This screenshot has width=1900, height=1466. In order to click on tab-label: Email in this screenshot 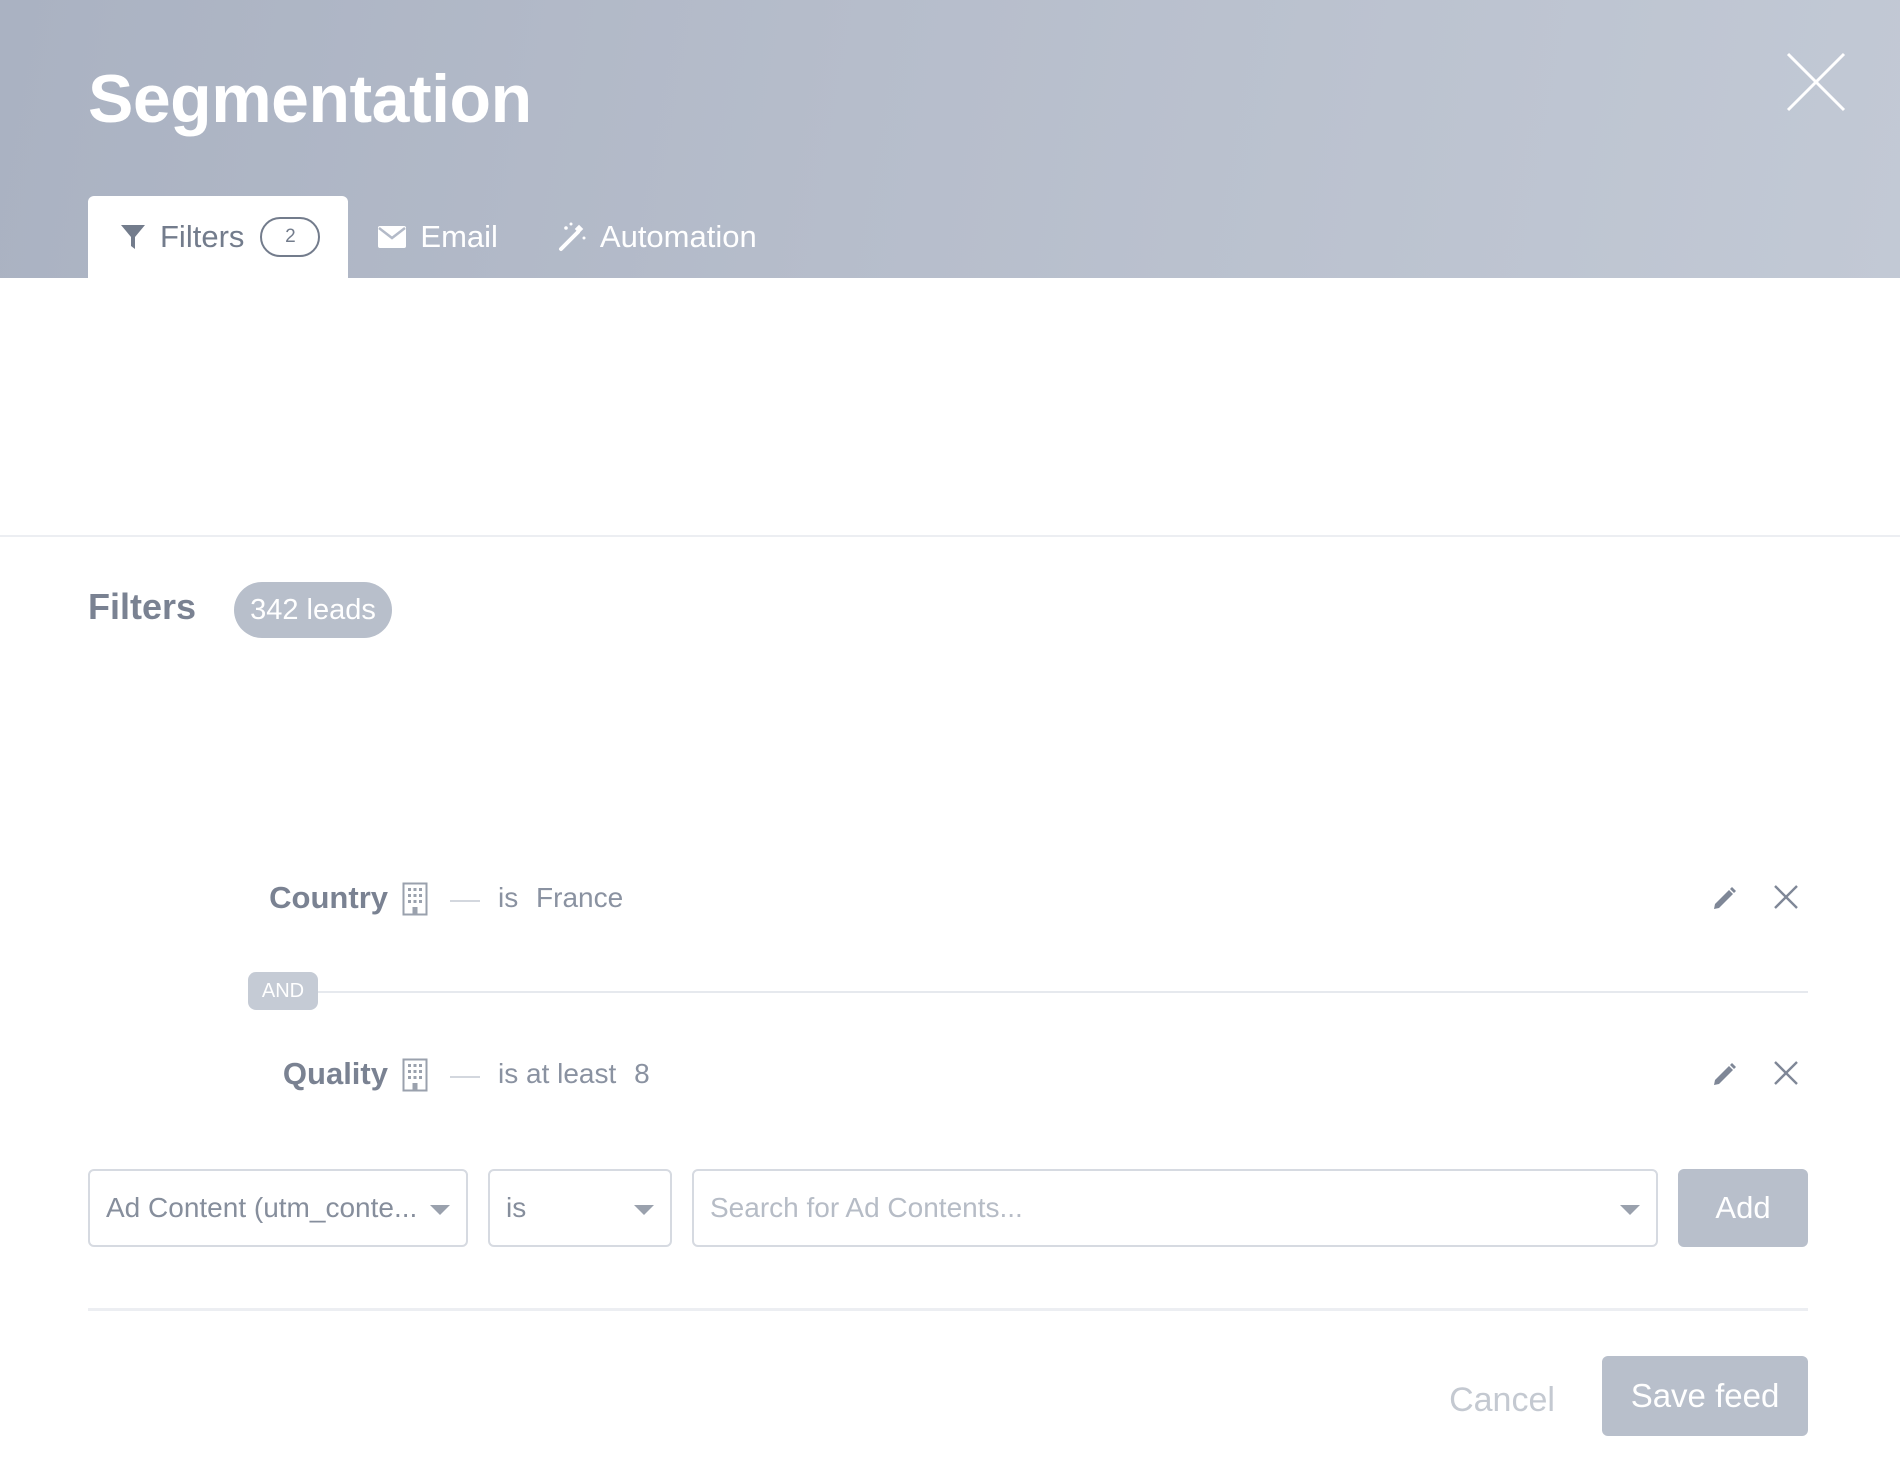, I will do `click(459, 236)`.